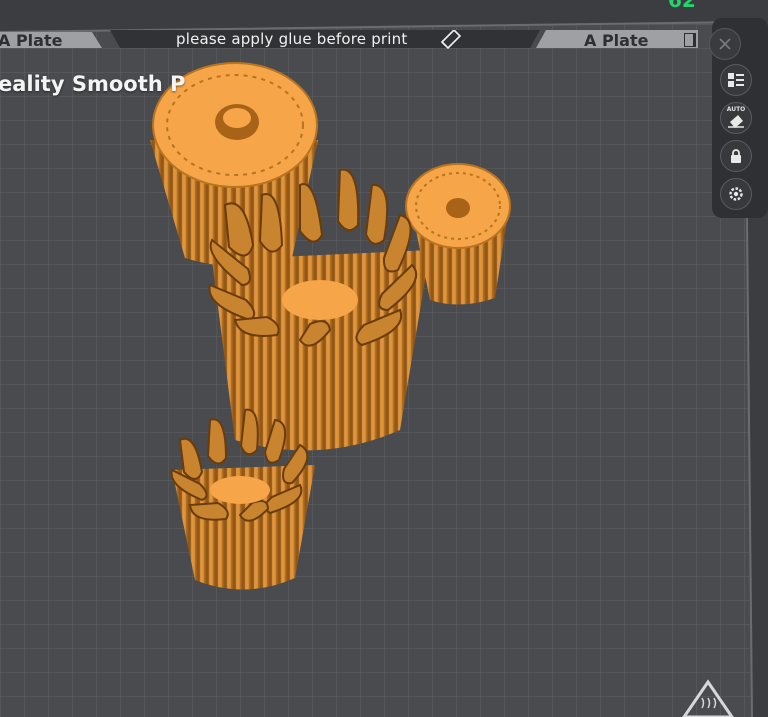  I want to click on lock-button, so click(736, 156).